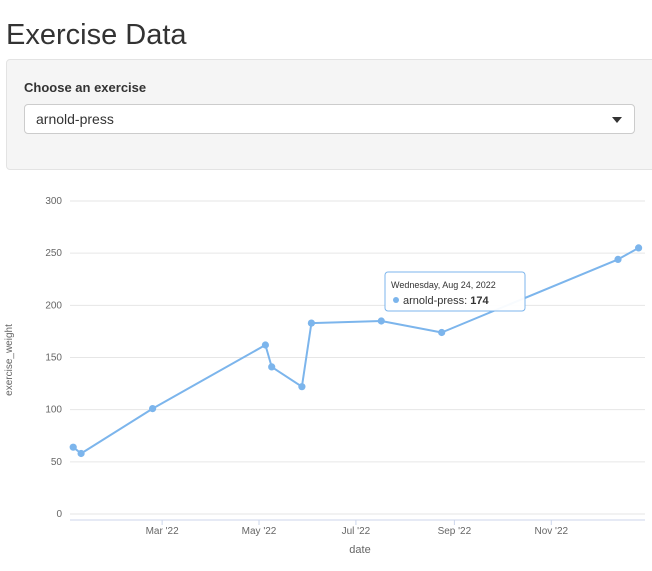 Image resolution: width=652 pixels, height=571 pixels. What do you see at coordinates (359, 550) in the screenshot?
I see `x-axis-label: date` at bounding box center [359, 550].